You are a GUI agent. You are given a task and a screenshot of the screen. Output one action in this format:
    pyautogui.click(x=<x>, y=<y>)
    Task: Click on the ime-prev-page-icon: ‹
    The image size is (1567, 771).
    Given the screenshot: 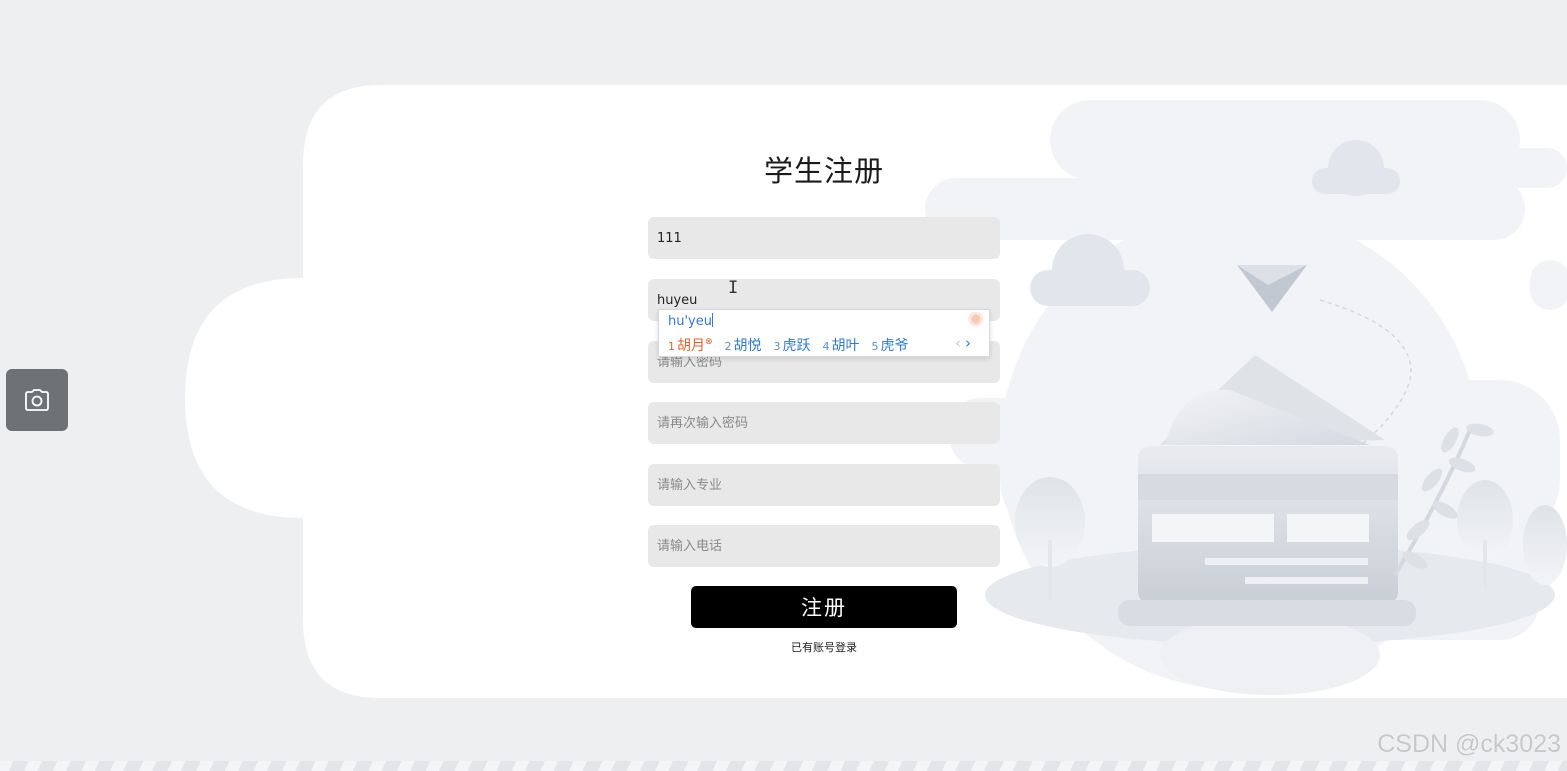 What is the action you would take?
    pyautogui.click(x=958, y=343)
    